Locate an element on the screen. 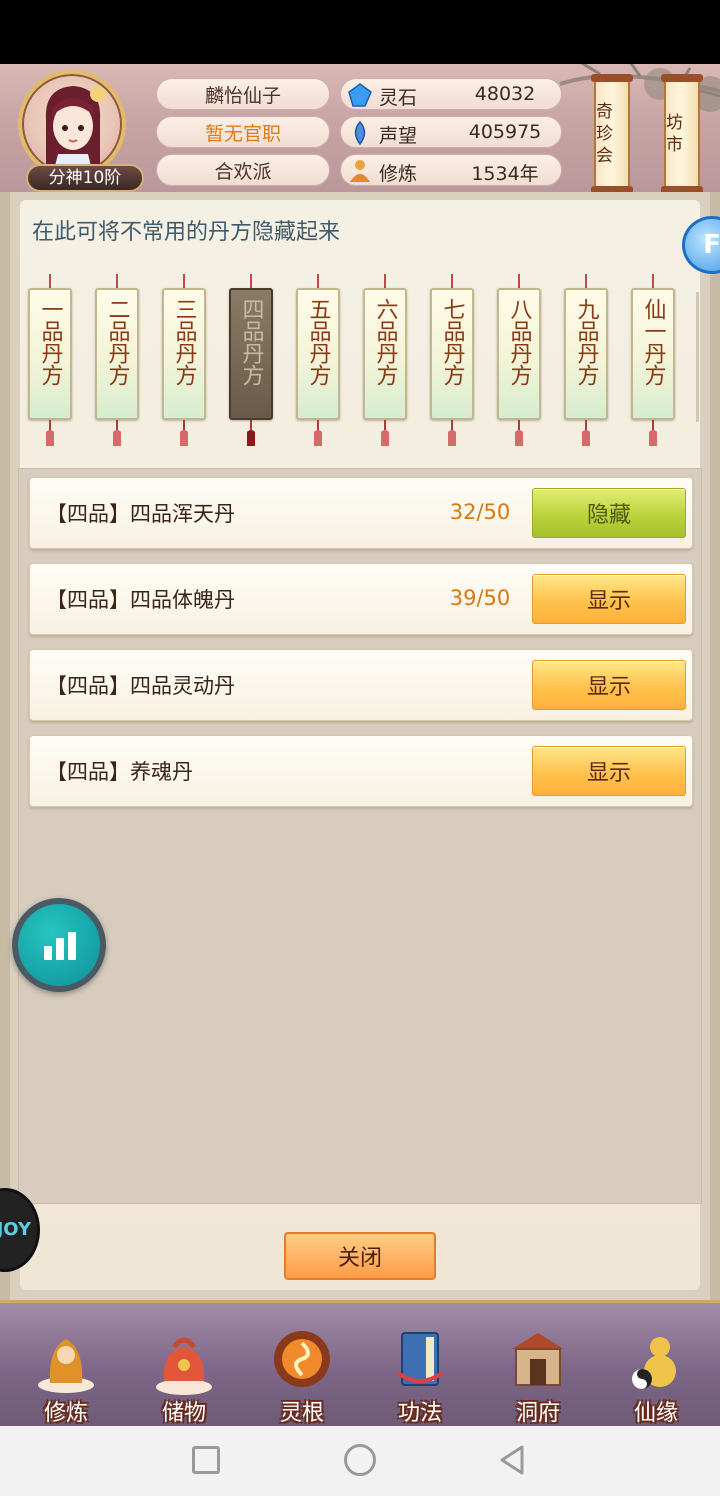  nav-item-2: 储物 is located at coordinates (184, 1375).